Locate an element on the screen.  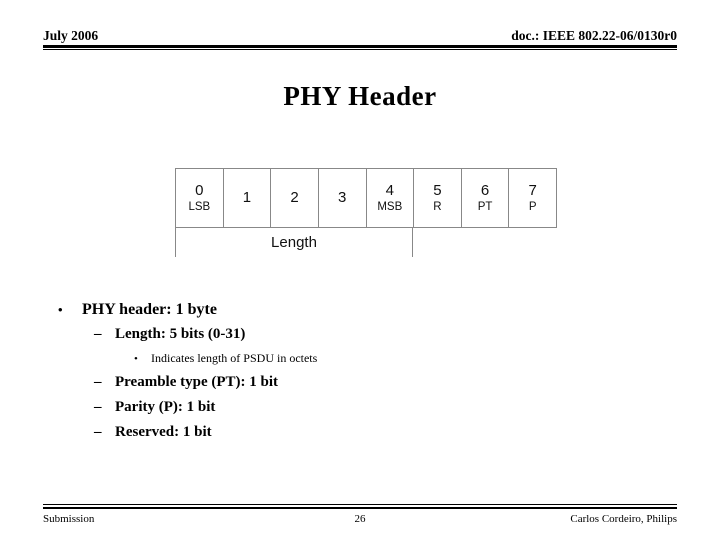
bit-cell-6: 6 PT is located at coordinates (486, 198).